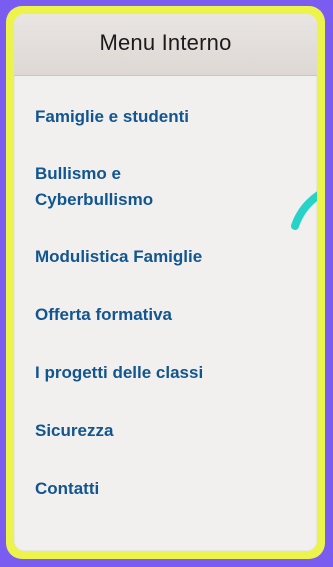  I want to click on menu-item-contatti: Contatti, so click(176, 473).